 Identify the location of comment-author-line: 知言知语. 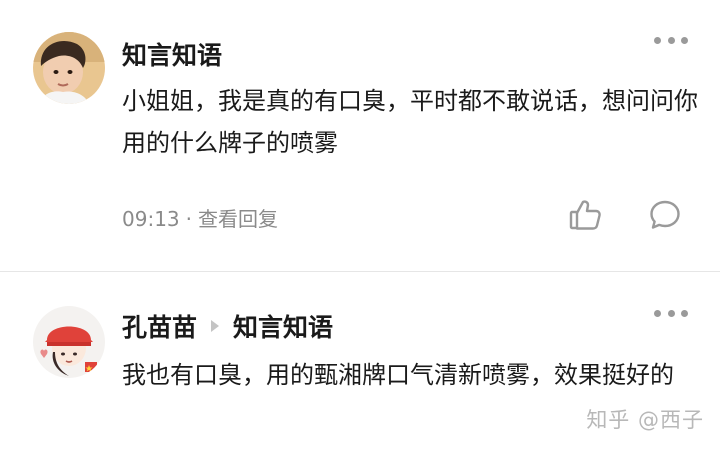
(172, 54).